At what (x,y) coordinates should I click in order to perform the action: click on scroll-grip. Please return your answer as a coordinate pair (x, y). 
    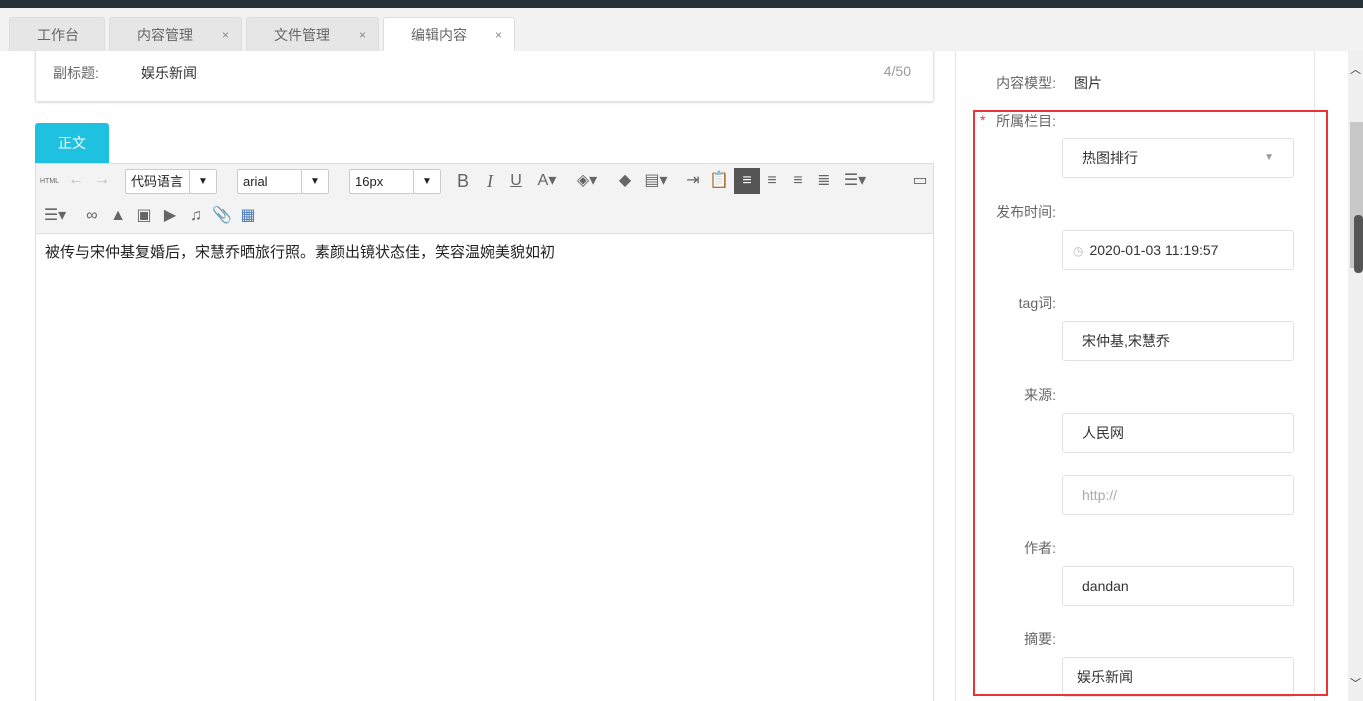
    Looking at the image, I should click on (1358, 244).